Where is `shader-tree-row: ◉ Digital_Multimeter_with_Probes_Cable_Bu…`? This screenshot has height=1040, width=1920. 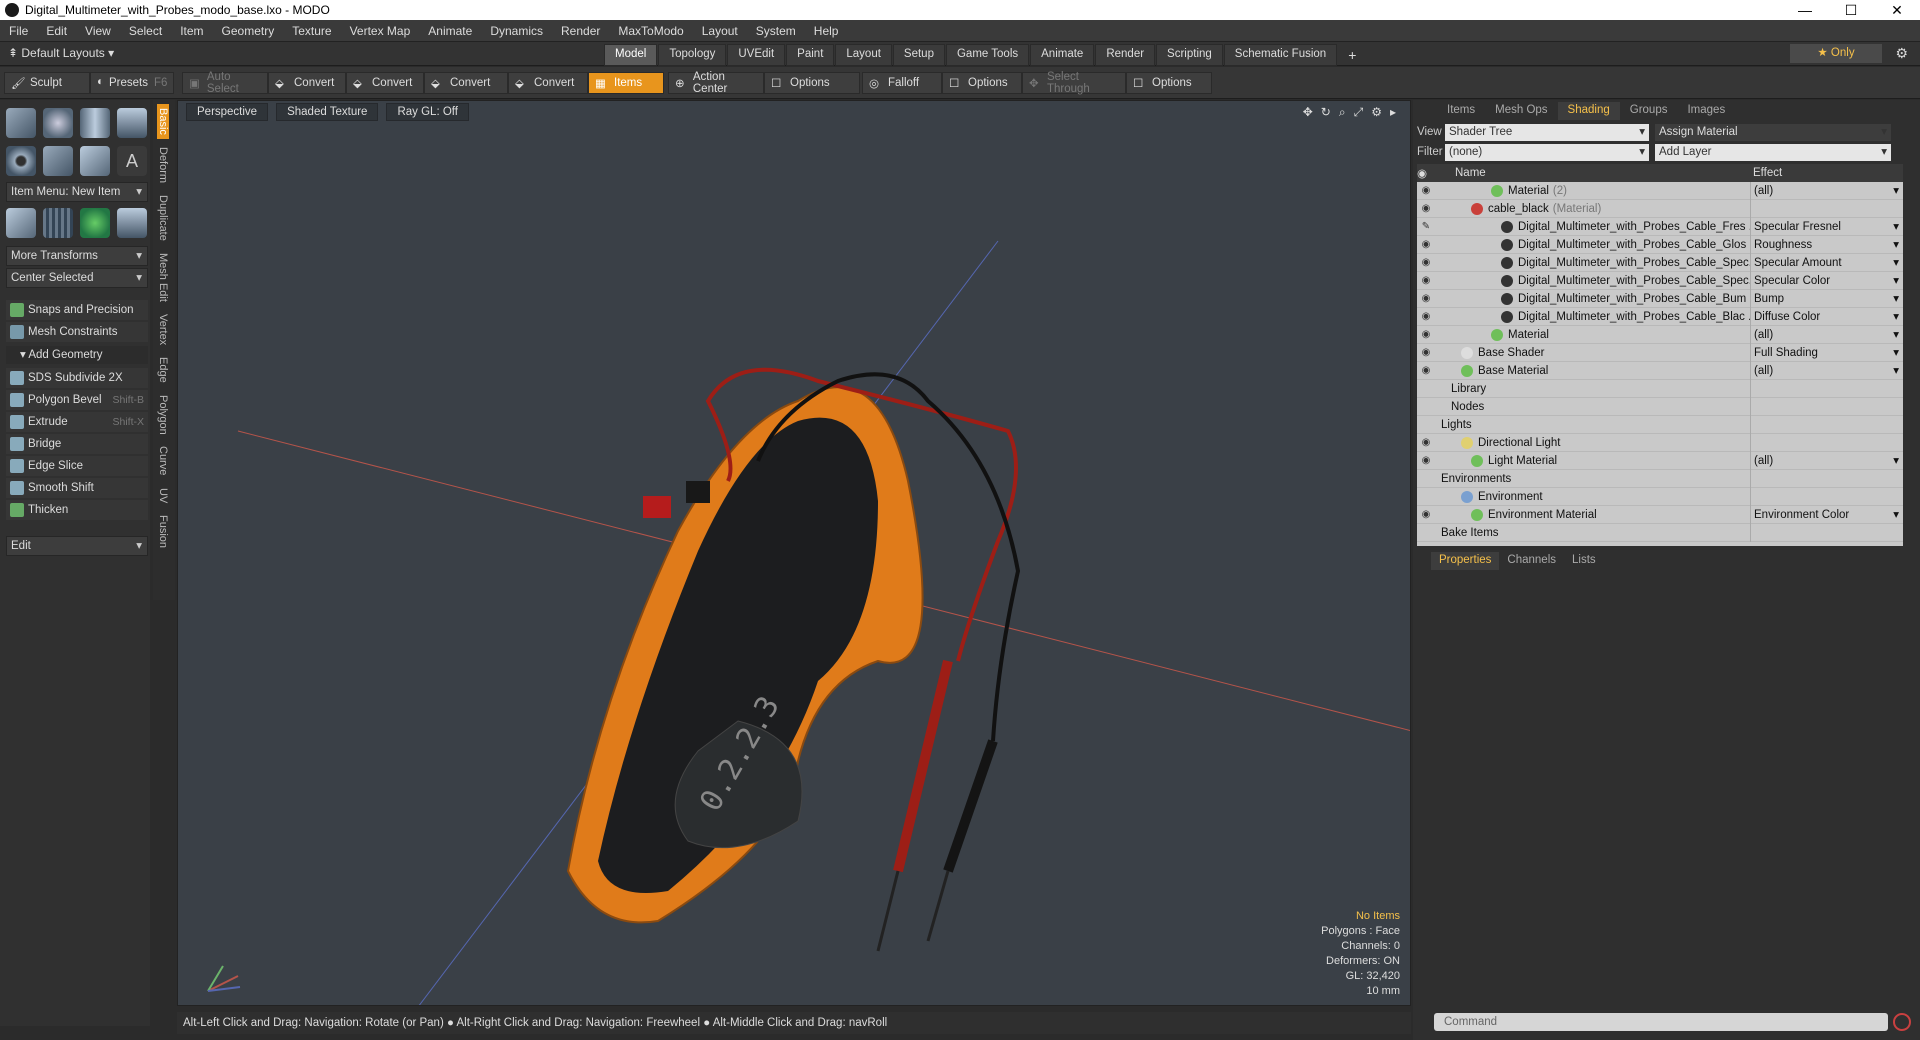 shader-tree-row: ◉ Digital_Multimeter_with_Probes_Cable_Bu… is located at coordinates (1660, 298).